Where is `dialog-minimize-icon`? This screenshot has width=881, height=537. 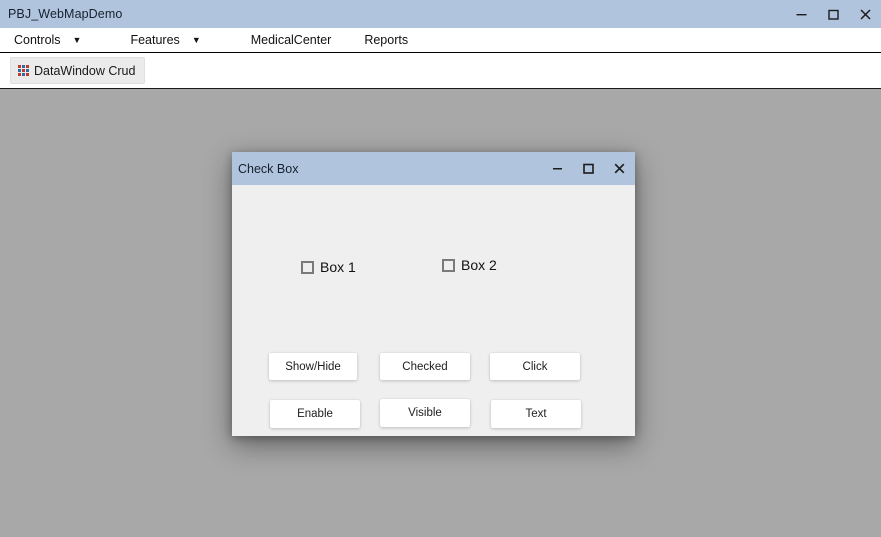 dialog-minimize-icon is located at coordinates (557, 168).